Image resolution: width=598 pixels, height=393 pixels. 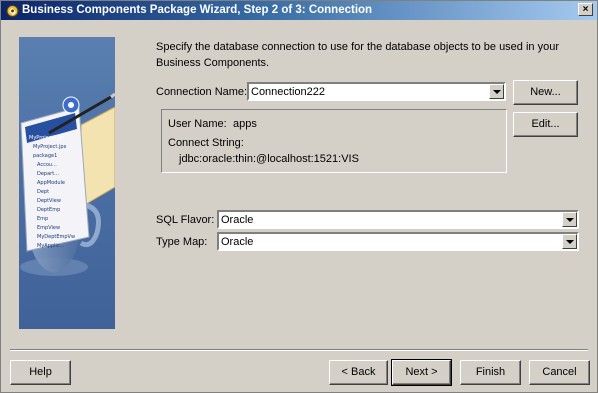 What do you see at coordinates (182, 242) in the screenshot?
I see `type-map-label: Type Map:` at bounding box center [182, 242].